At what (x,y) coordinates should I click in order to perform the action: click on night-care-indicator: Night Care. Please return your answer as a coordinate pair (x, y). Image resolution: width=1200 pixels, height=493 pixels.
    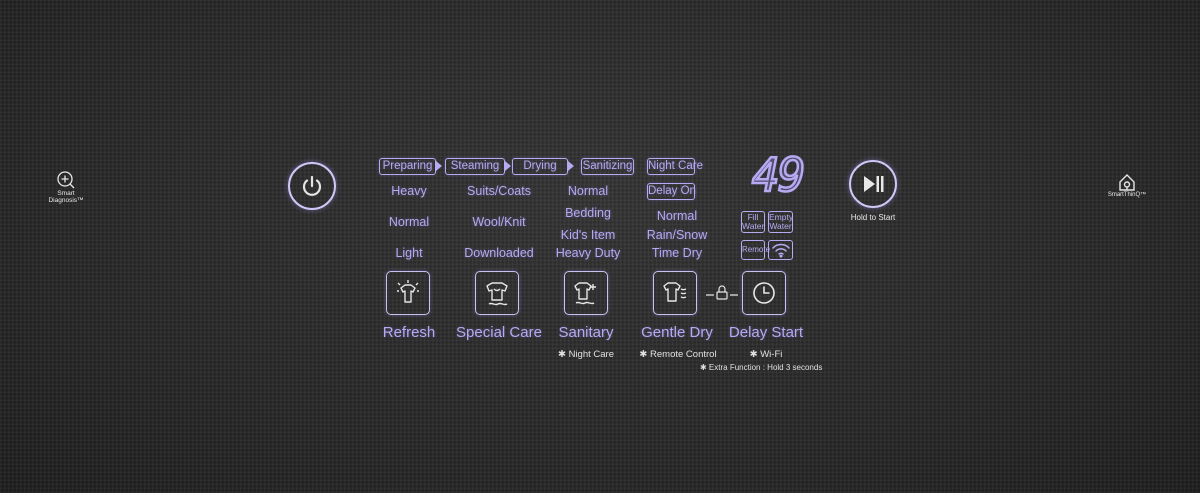
    Looking at the image, I should click on (675, 166).